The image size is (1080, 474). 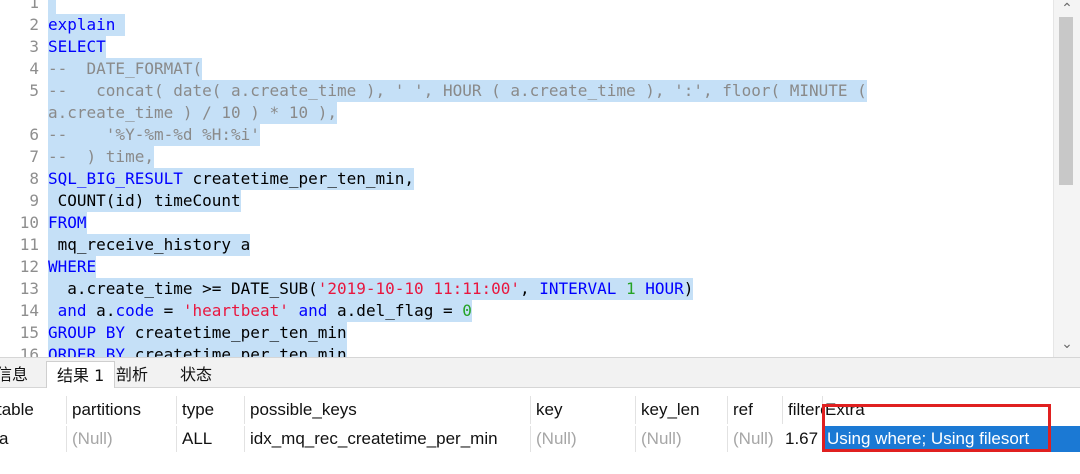 What do you see at coordinates (29, 244) in the screenshot?
I see `line-number: 11` at bounding box center [29, 244].